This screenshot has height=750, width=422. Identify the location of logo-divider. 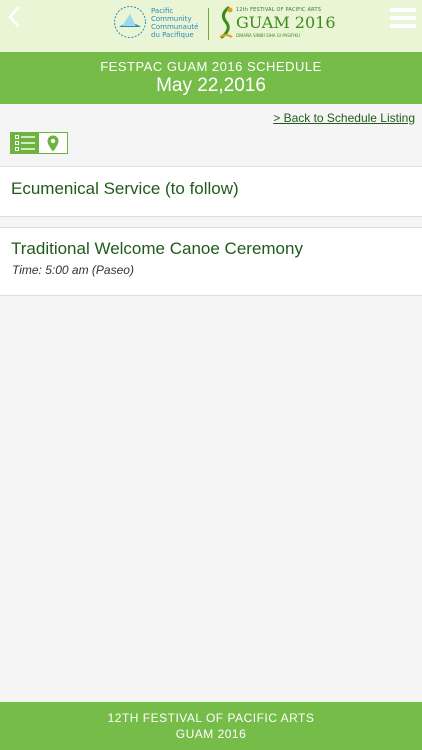
(208, 24).